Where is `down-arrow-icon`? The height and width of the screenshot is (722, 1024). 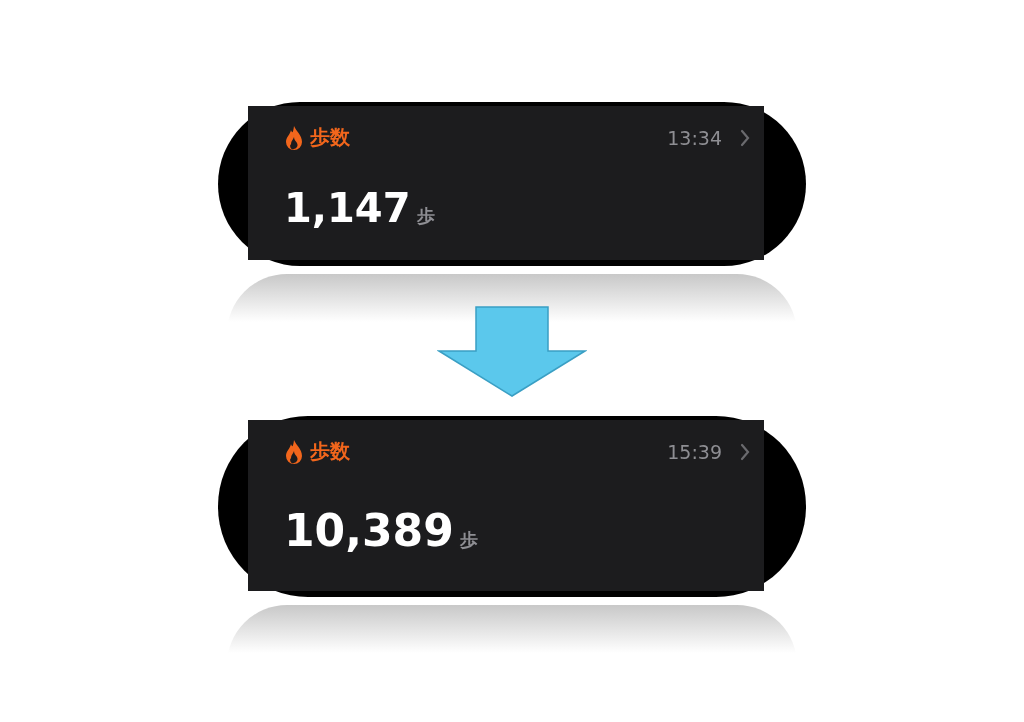
down-arrow-icon is located at coordinates (512, 352).